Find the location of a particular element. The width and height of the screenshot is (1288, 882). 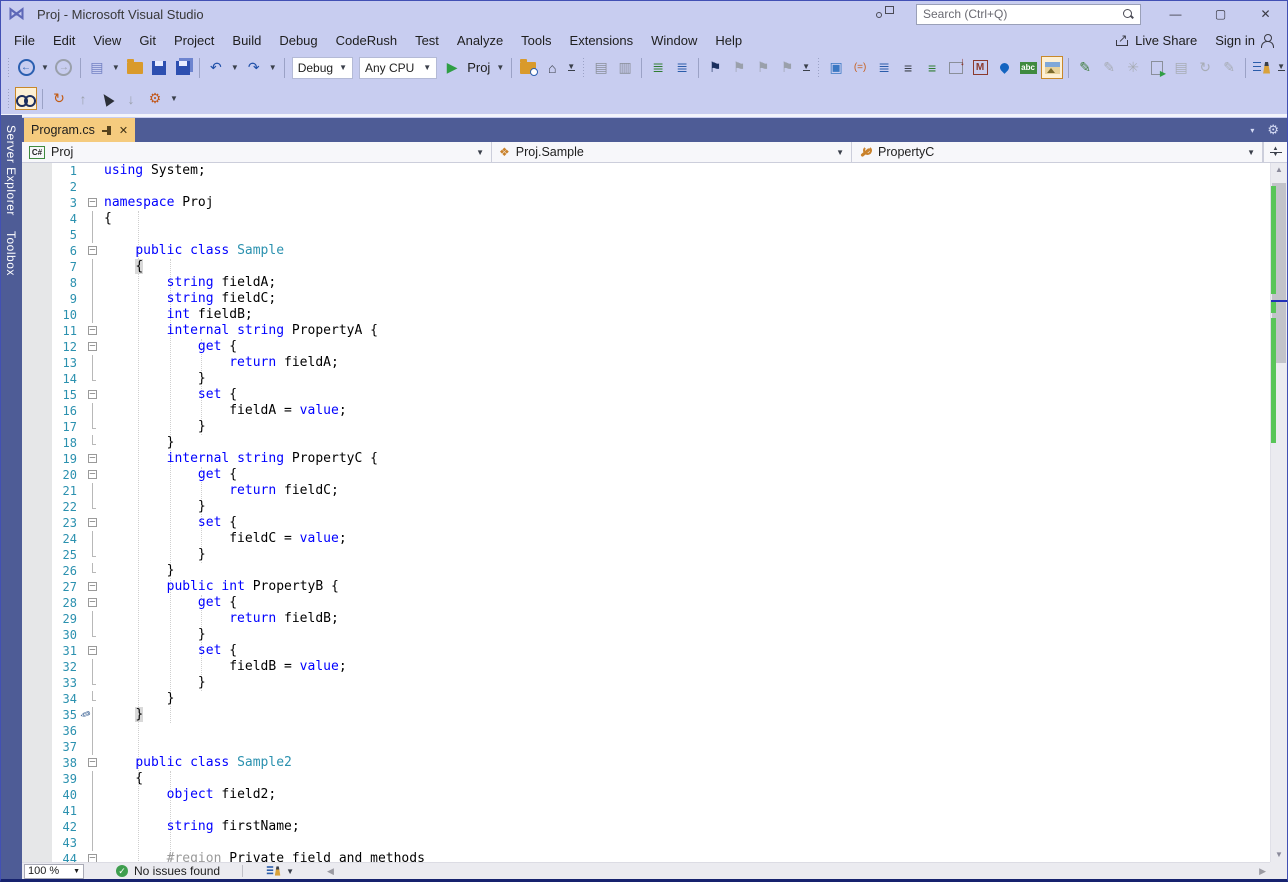

image-embed-icon is located at coordinates (1052, 67).